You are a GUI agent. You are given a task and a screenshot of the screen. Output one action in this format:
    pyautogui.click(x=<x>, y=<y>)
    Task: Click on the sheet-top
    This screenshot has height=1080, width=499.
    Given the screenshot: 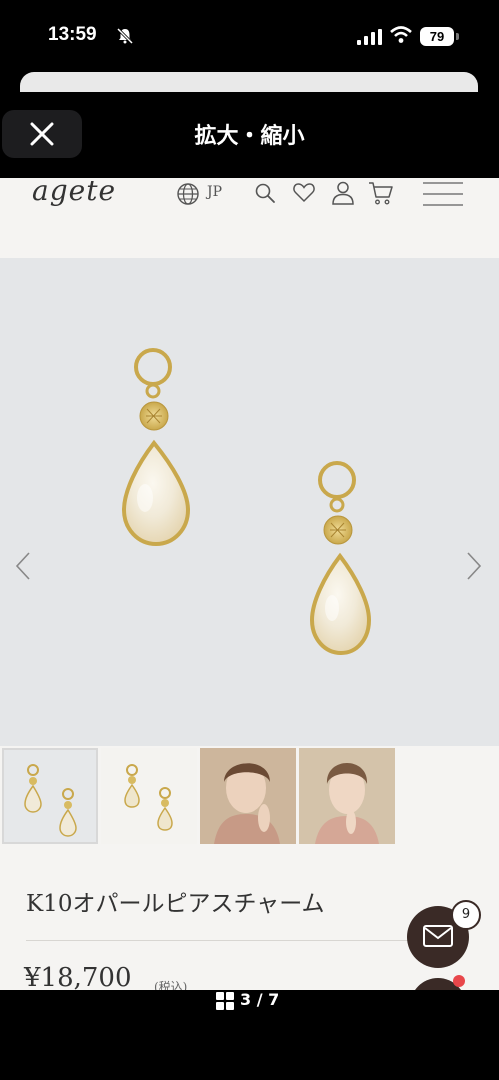 What is the action you would take?
    pyautogui.click(x=249, y=82)
    